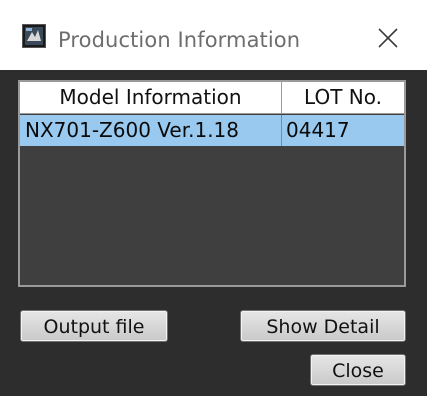 The height and width of the screenshot is (396, 427). Describe the element at coordinates (151, 98) in the screenshot. I see `column-header-model-information: Model Information` at that location.